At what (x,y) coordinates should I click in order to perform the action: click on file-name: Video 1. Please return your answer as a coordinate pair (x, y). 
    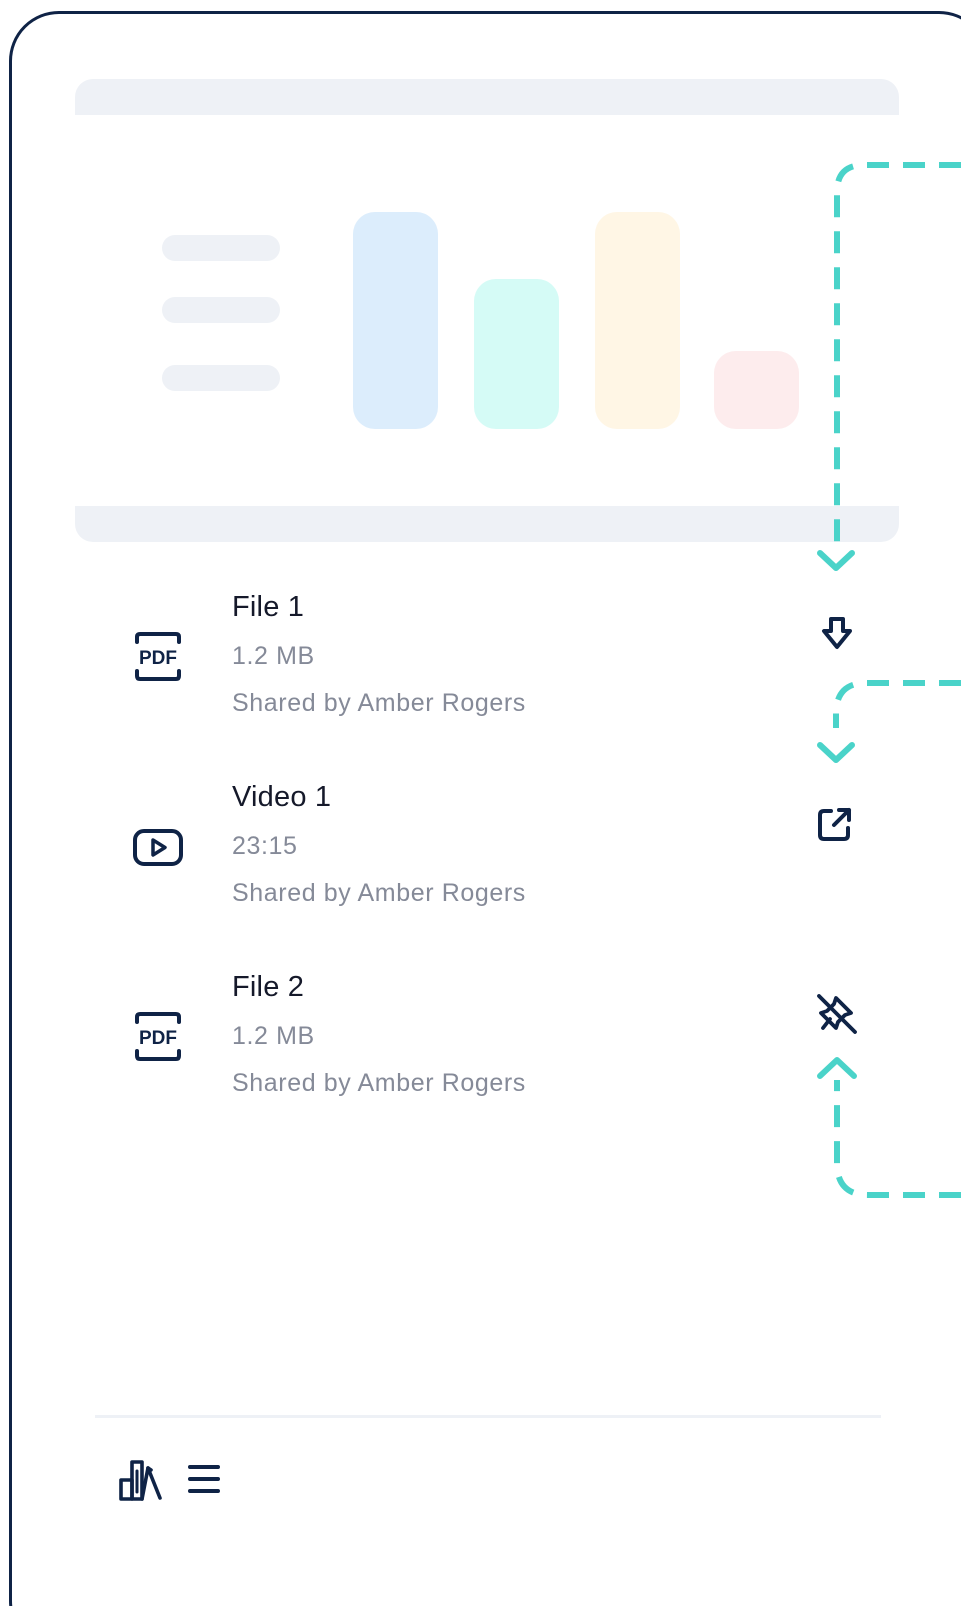
    Looking at the image, I should click on (282, 797).